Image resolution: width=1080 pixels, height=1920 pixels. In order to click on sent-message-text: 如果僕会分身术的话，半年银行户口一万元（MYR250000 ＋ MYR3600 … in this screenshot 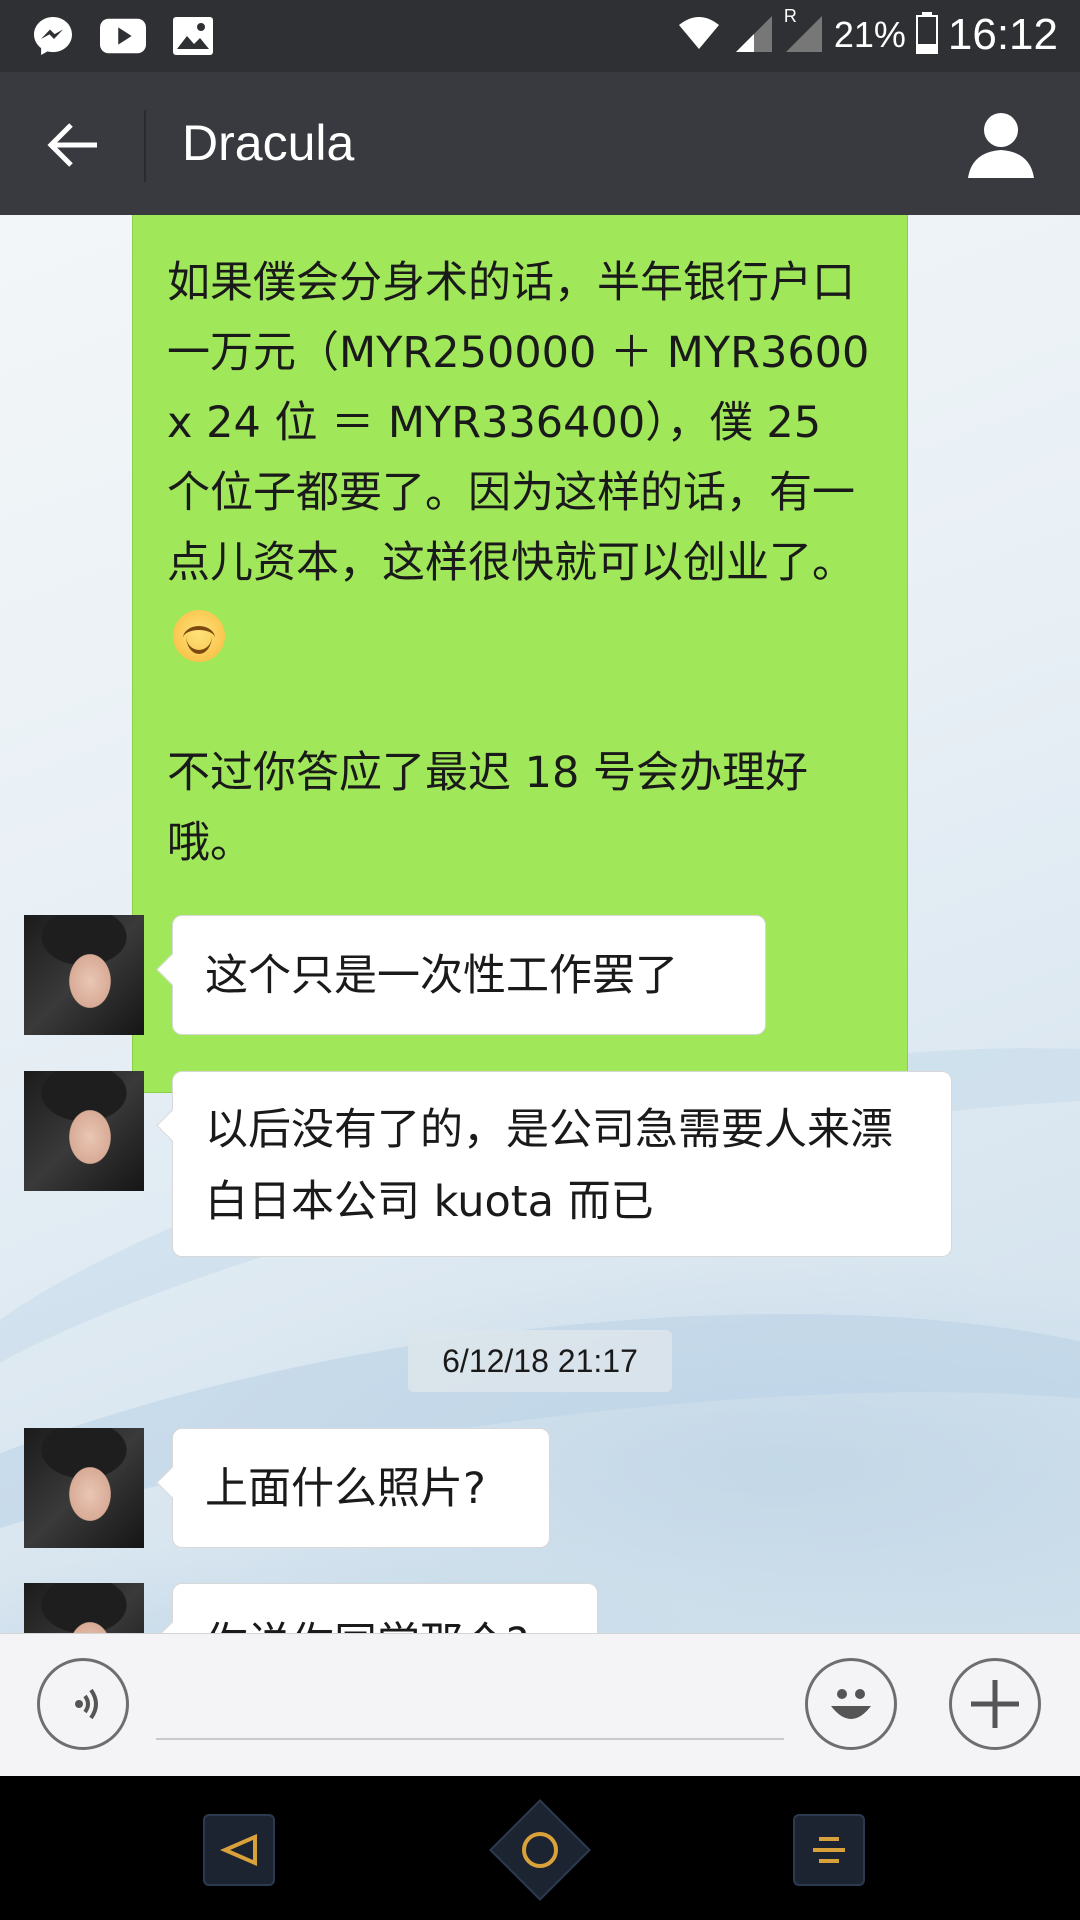, I will do `click(525, 423)`.